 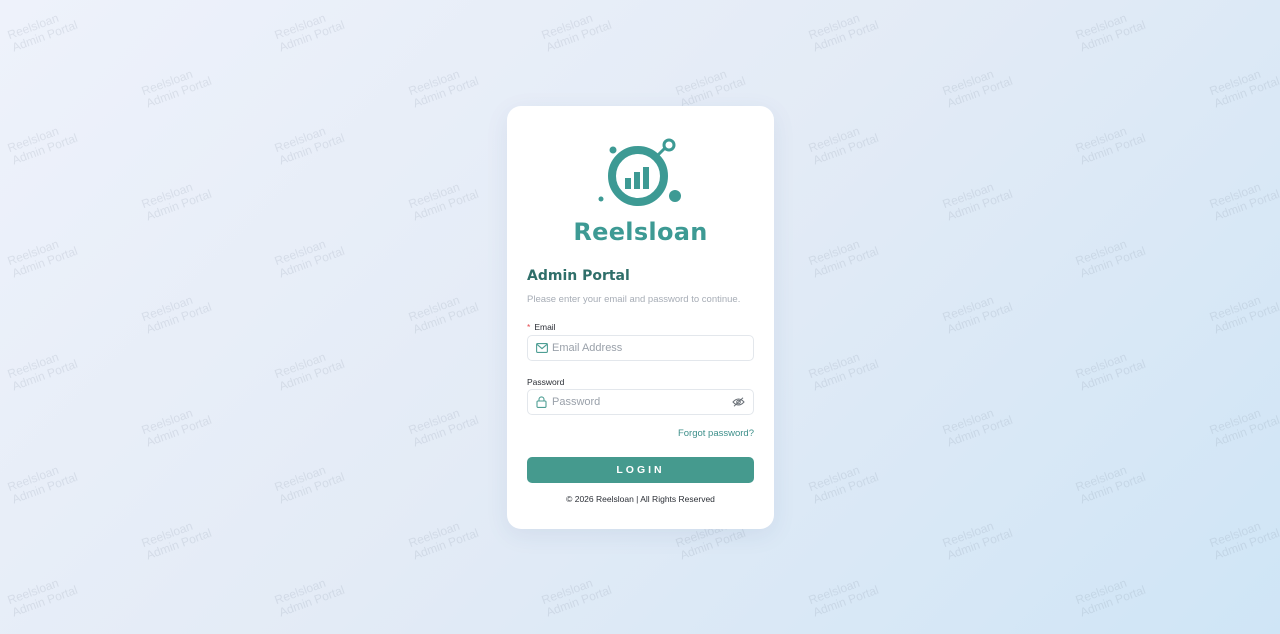 I want to click on brand-logo: Reelsloan, so click(x=640, y=193).